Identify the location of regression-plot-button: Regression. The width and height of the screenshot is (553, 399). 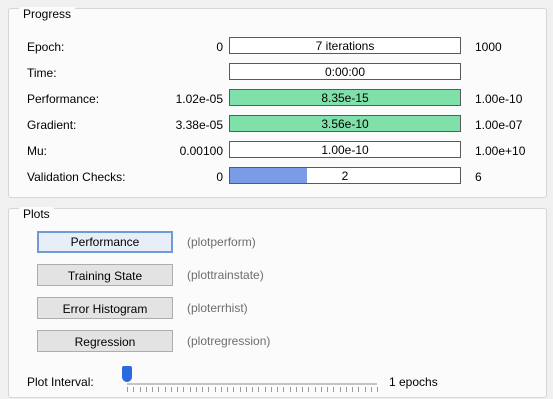
(105, 341).